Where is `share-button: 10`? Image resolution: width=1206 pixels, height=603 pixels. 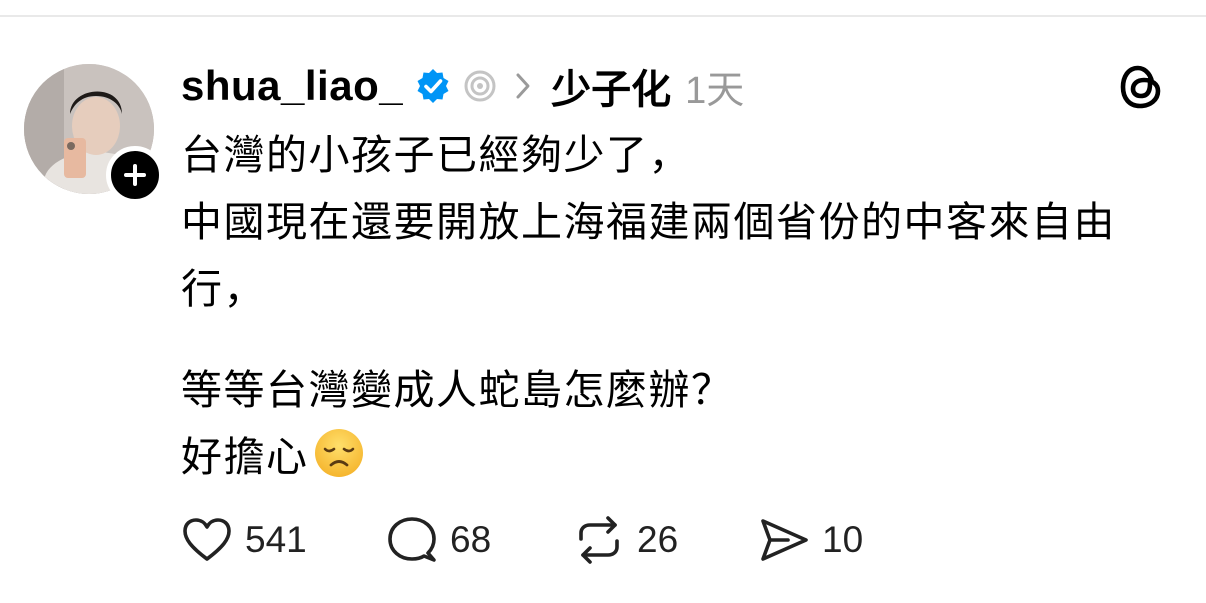 share-button: 10 is located at coordinates (810, 540).